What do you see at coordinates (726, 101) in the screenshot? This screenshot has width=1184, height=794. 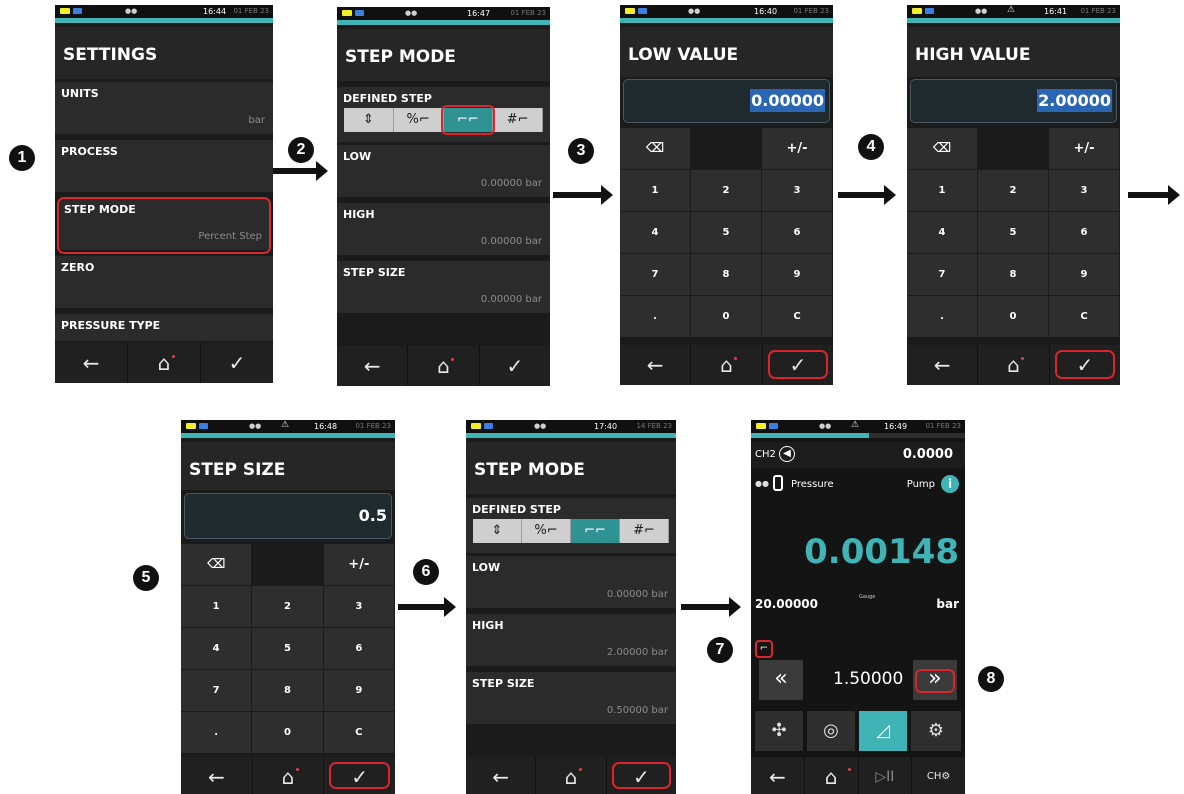 I see `value-entry-field: 0.00000` at bounding box center [726, 101].